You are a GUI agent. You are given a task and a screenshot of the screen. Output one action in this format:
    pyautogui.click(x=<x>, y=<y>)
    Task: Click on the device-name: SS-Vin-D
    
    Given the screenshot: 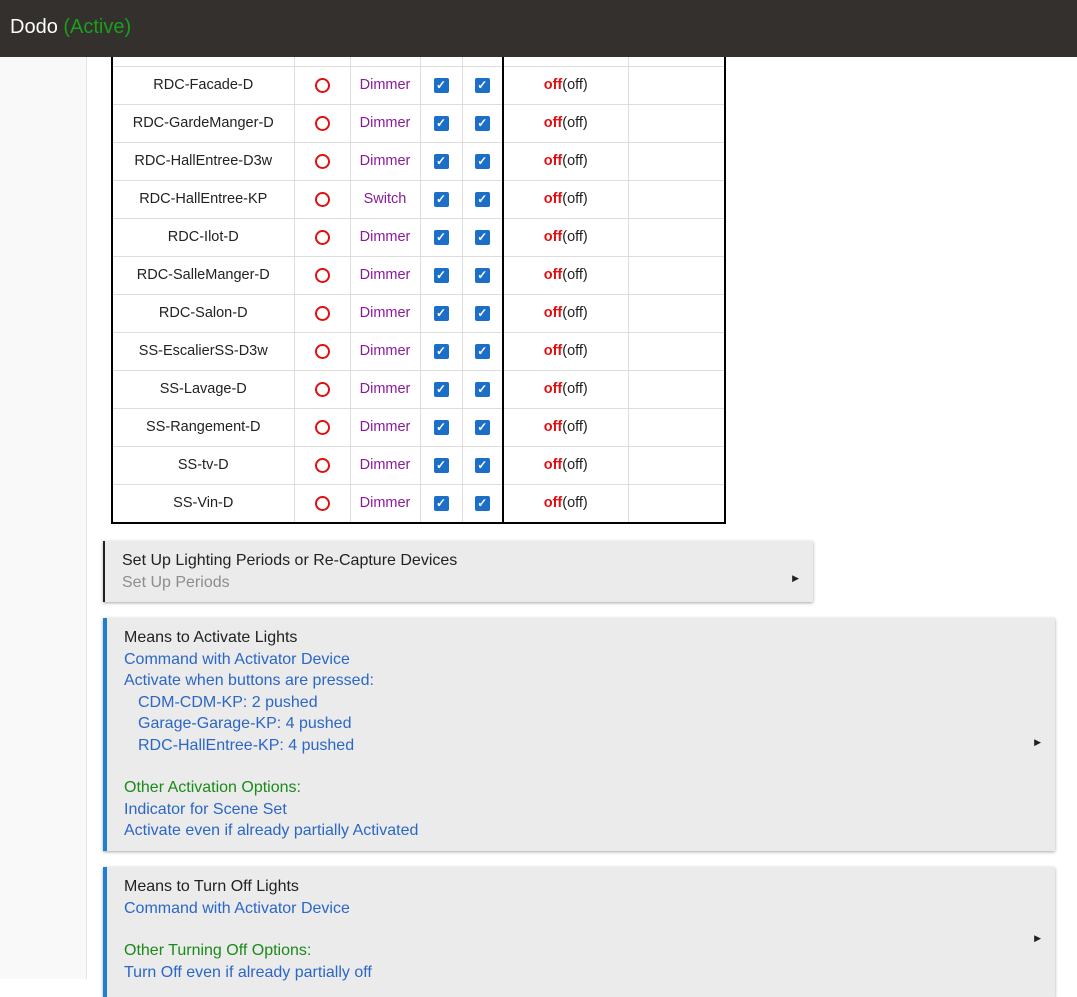 What is the action you would take?
    pyautogui.click(x=204, y=503)
    